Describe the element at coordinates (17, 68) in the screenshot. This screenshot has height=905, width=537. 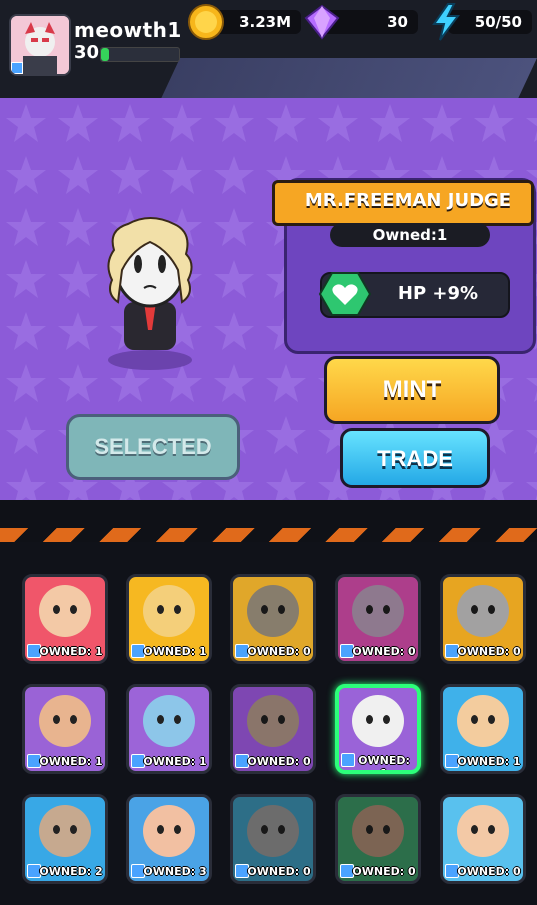
I see `avatar-badge` at that location.